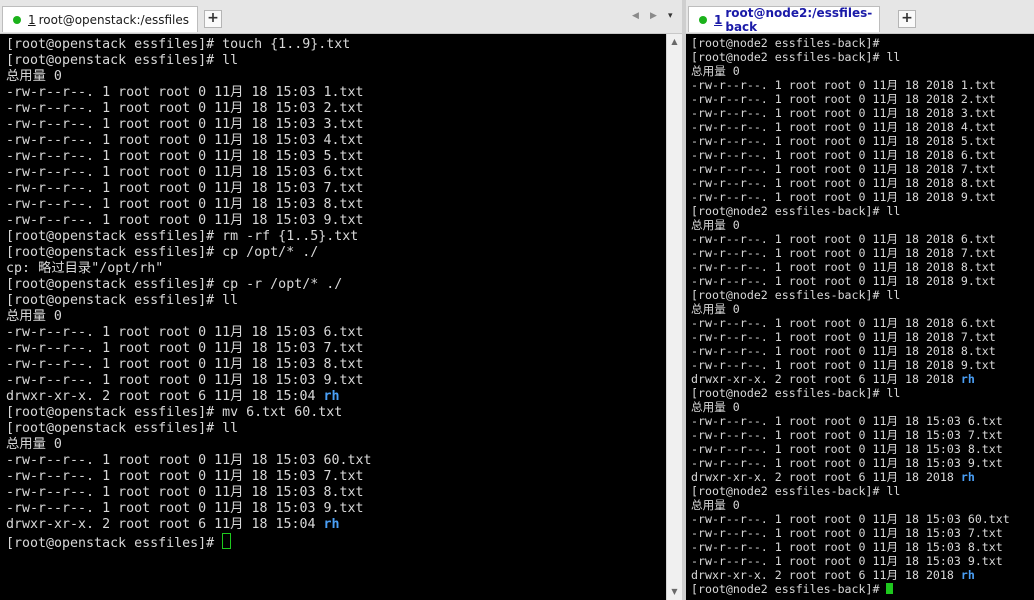 The image size is (1034, 600). What do you see at coordinates (826, 575) in the screenshot?
I see `terminal-line-text: drwxr-xr-x. 2 root root 6 11月 18 2018` at bounding box center [826, 575].